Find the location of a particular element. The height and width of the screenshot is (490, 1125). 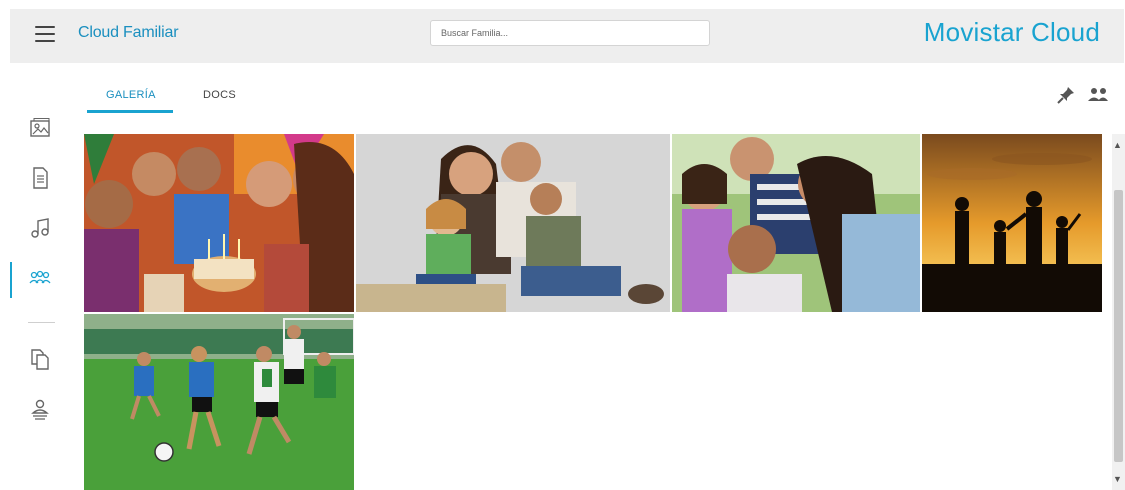

sidebar-item-music is located at coordinates (43, 231).